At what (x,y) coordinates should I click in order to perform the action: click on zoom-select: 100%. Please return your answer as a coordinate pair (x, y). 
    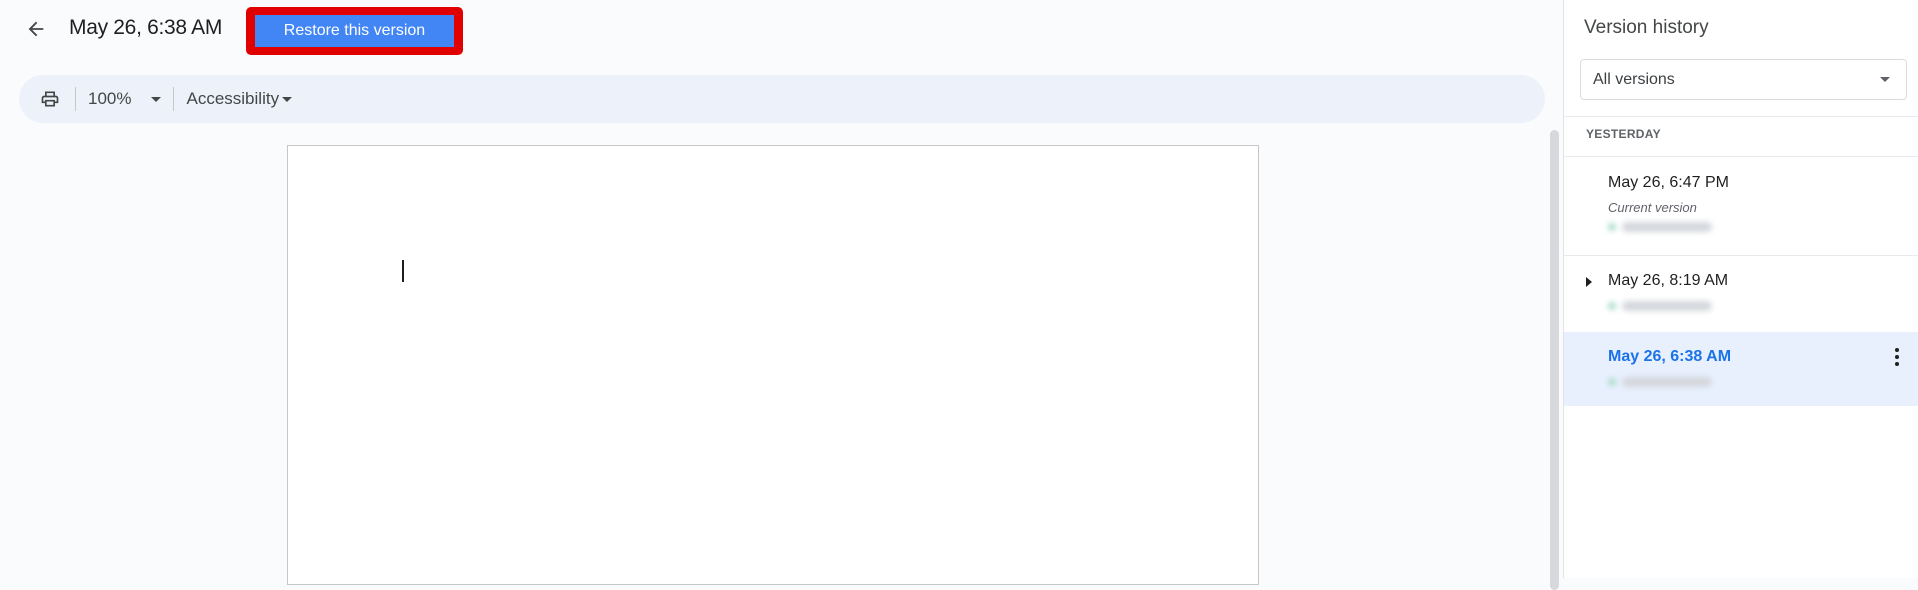
    Looking at the image, I should click on (125, 99).